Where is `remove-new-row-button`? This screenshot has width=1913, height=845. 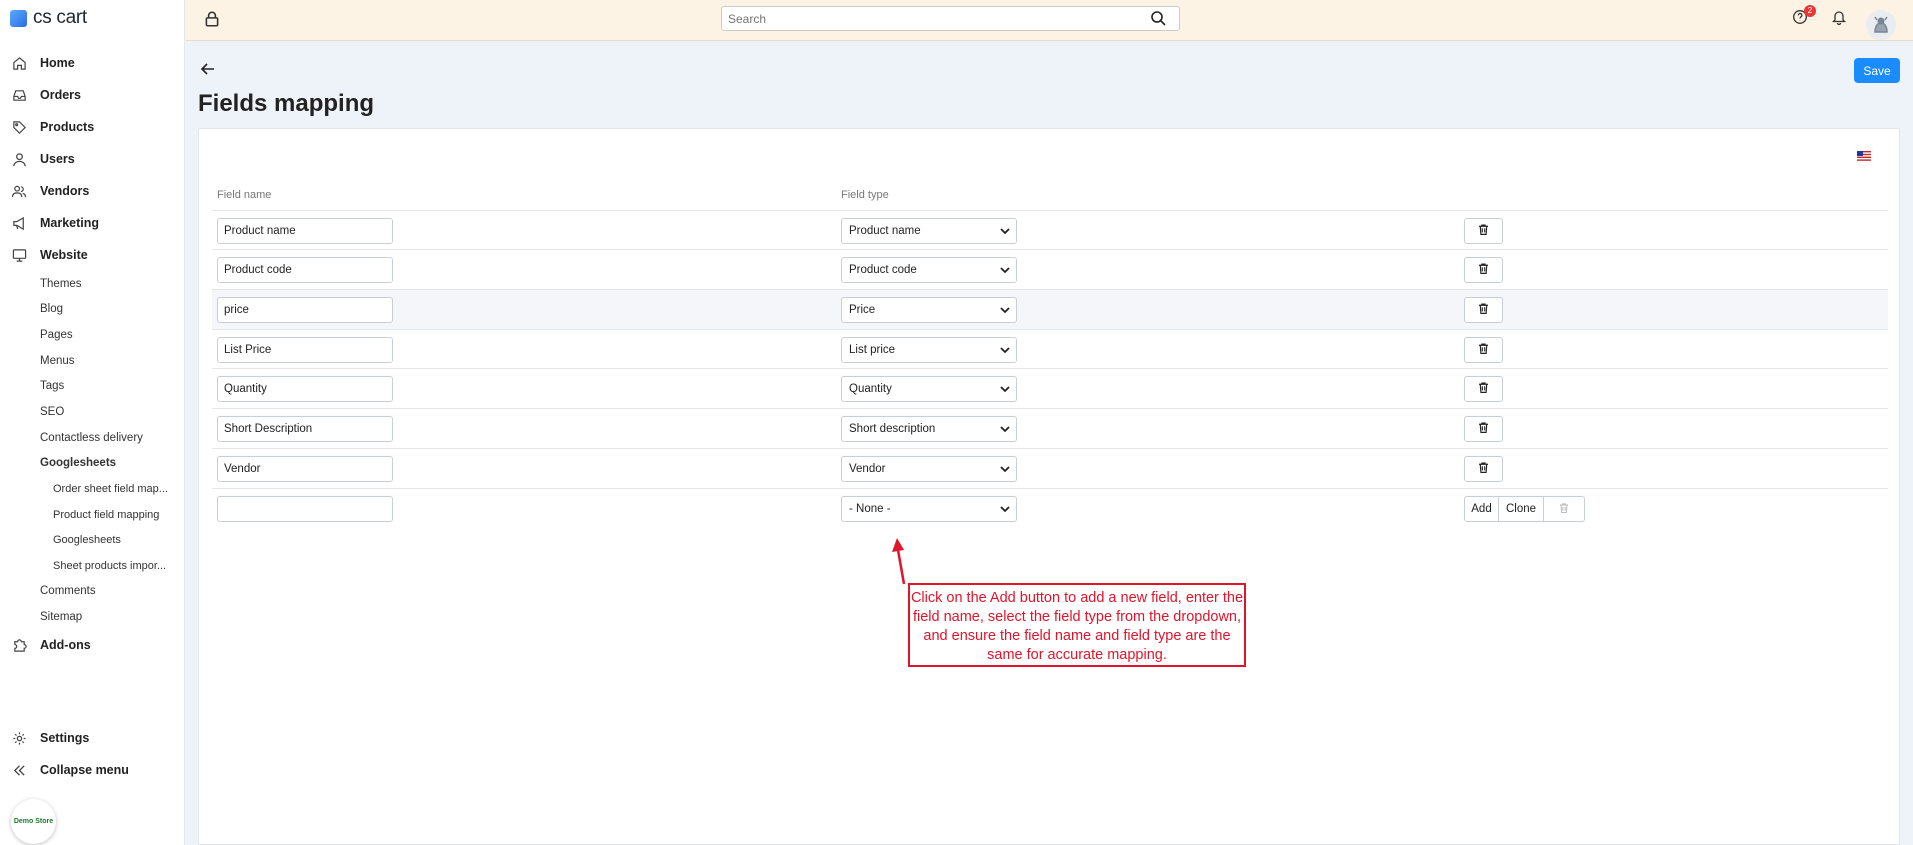
remove-new-row-button is located at coordinates (1564, 509).